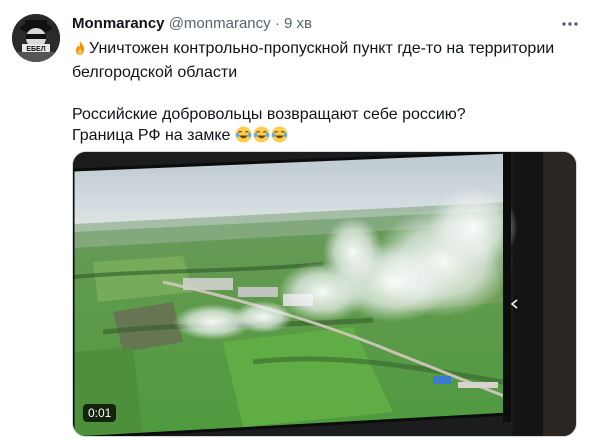 The height and width of the screenshot is (439, 592). What do you see at coordinates (220, 23) in the screenshot?
I see `author-handle: @monmarancy` at bounding box center [220, 23].